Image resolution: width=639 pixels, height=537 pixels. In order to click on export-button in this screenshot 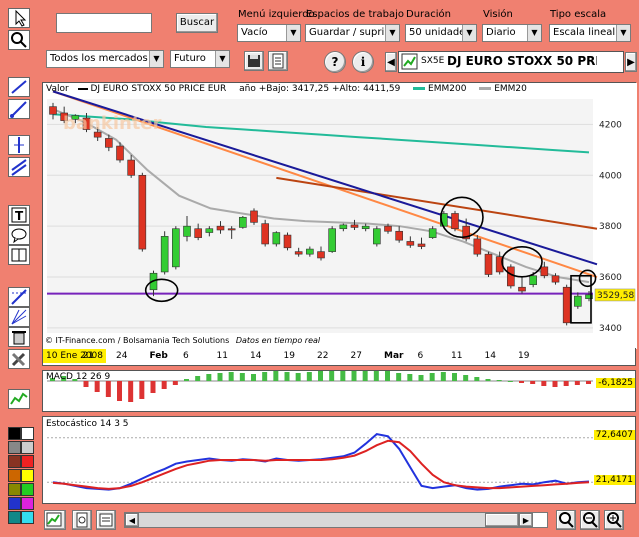, I will do `click(106, 520)`.